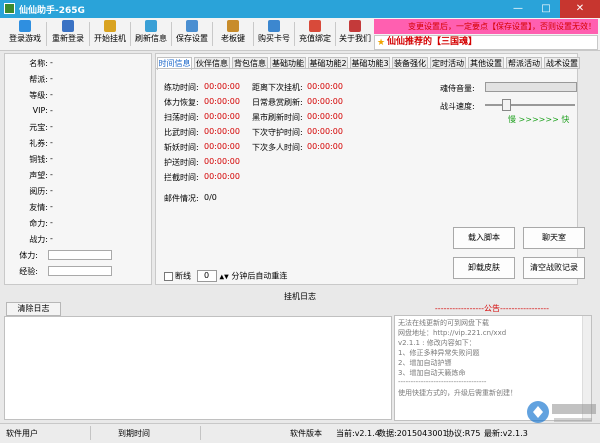  I want to click on time-label: 护送时间:, so click(181, 162).